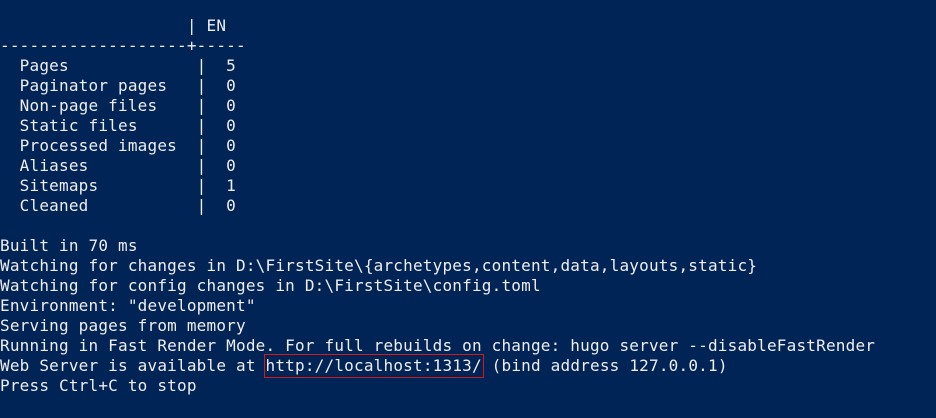 Image resolution: width=936 pixels, height=418 pixels. What do you see at coordinates (133, 365) in the screenshot?
I see `web-server-prefix: Web Server is available at` at bounding box center [133, 365].